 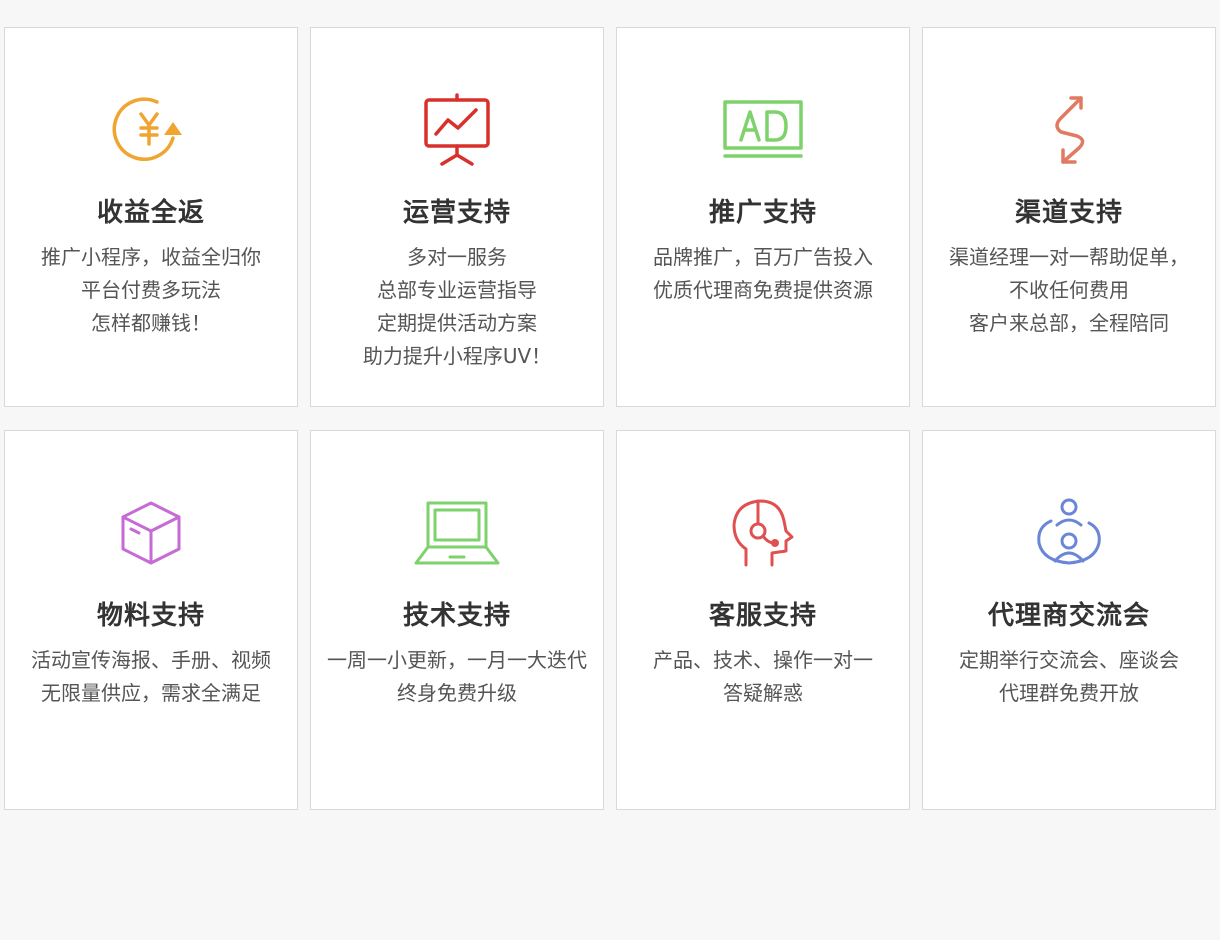 What do you see at coordinates (457, 533) in the screenshot?
I see `laptop-icon` at bounding box center [457, 533].